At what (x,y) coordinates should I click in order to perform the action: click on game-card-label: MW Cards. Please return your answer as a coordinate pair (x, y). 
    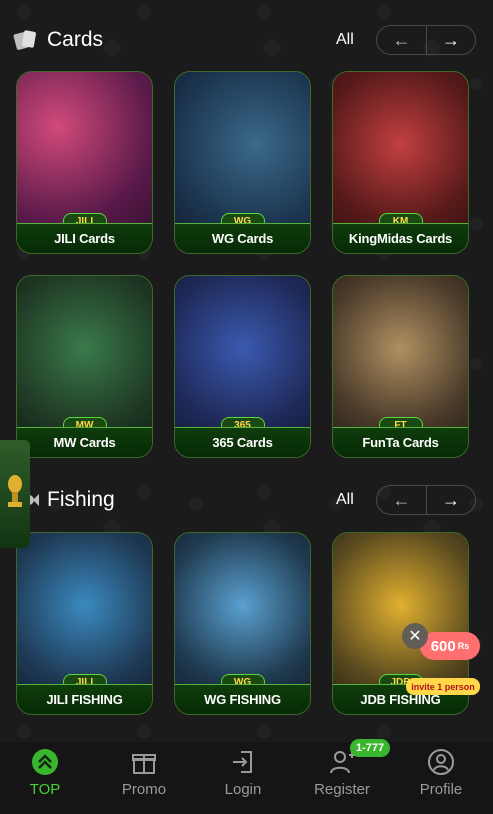
    Looking at the image, I should click on (84, 442).